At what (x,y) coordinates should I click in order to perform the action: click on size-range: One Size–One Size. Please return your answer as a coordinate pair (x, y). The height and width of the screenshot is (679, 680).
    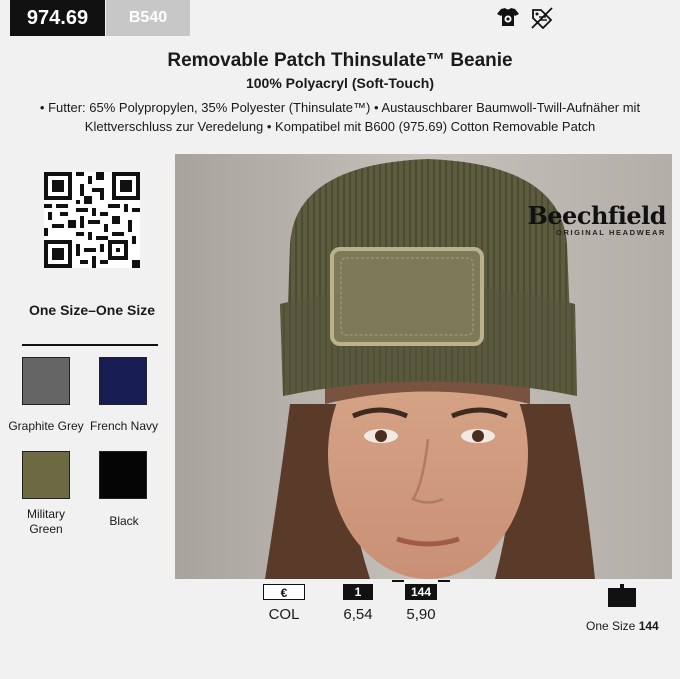
    Looking at the image, I should click on (92, 310).